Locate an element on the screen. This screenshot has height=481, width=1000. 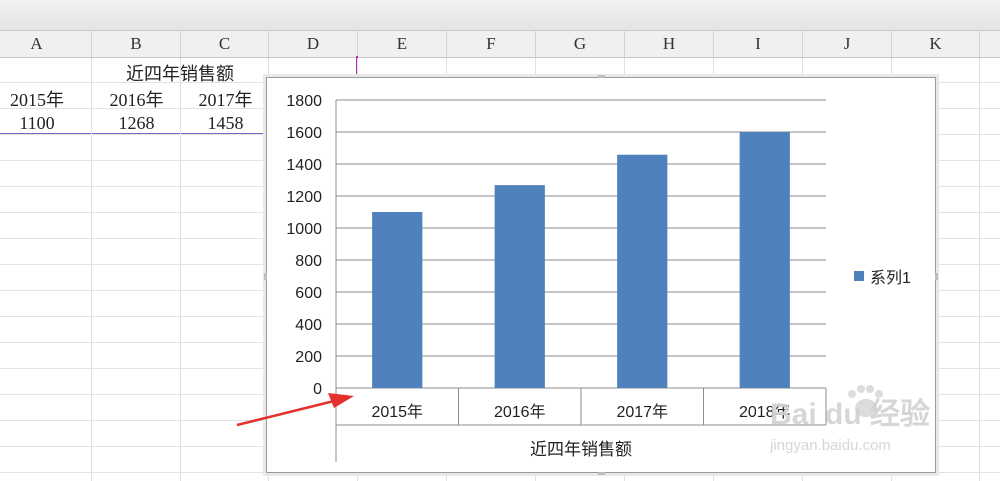
y-tick-label: 1400 is located at coordinates (304, 165).